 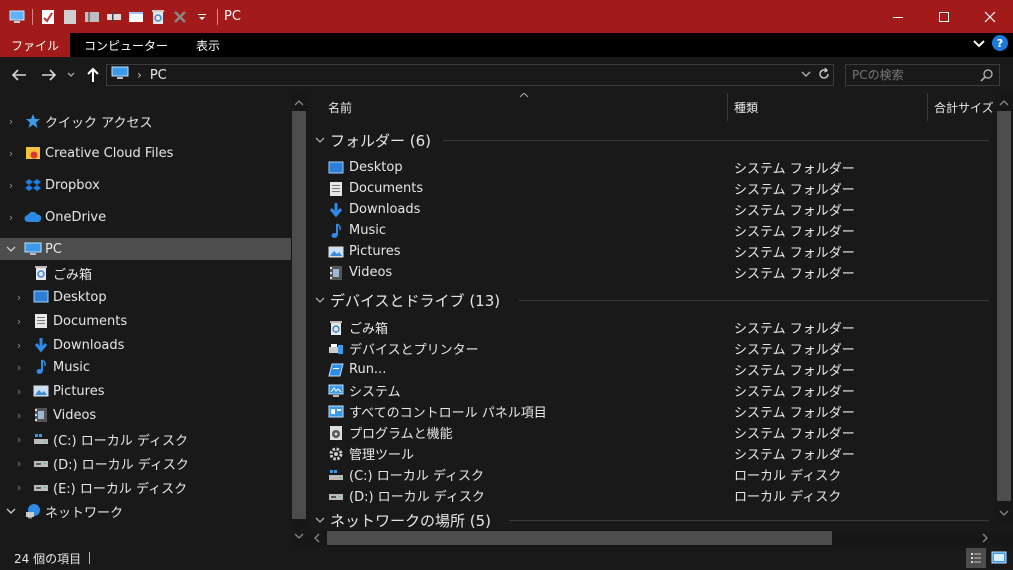 I want to click on group-header-folders: フォルダー (6), so click(x=373, y=140).